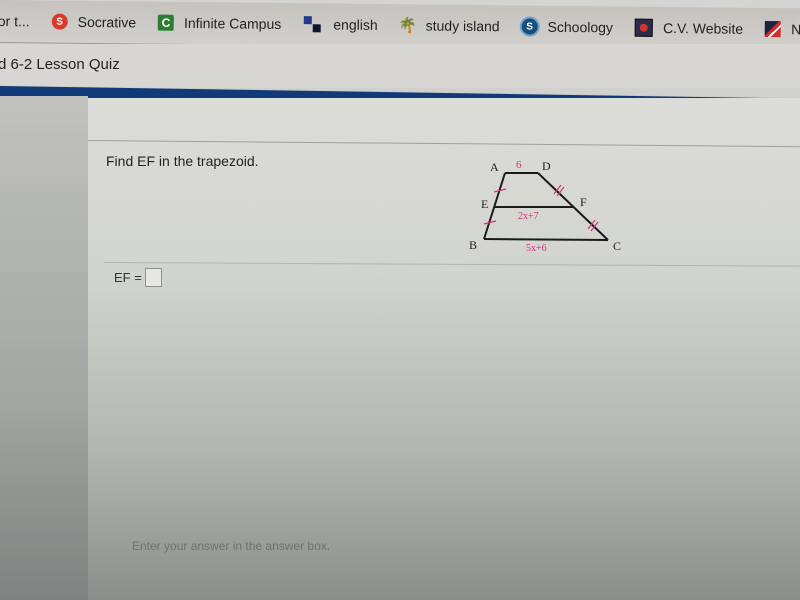 This screenshot has height=600, width=800. I want to click on bookmark-label: study island, so click(462, 26).